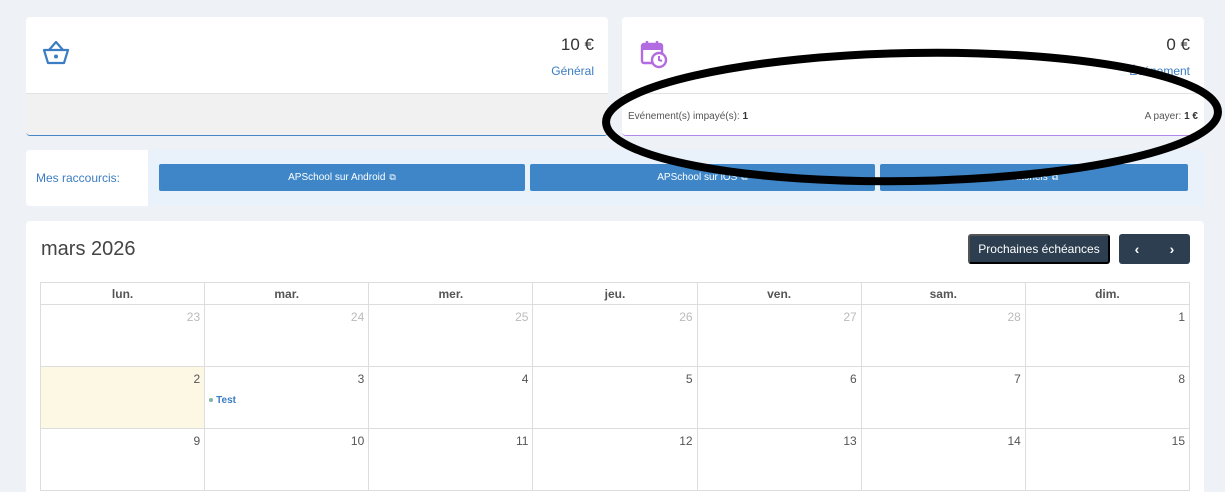 Image resolution: width=1225 pixels, height=492 pixels. What do you see at coordinates (1178, 44) in the screenshot?
I see `event-amount: 0 €` at bounding box center [1178, 44].